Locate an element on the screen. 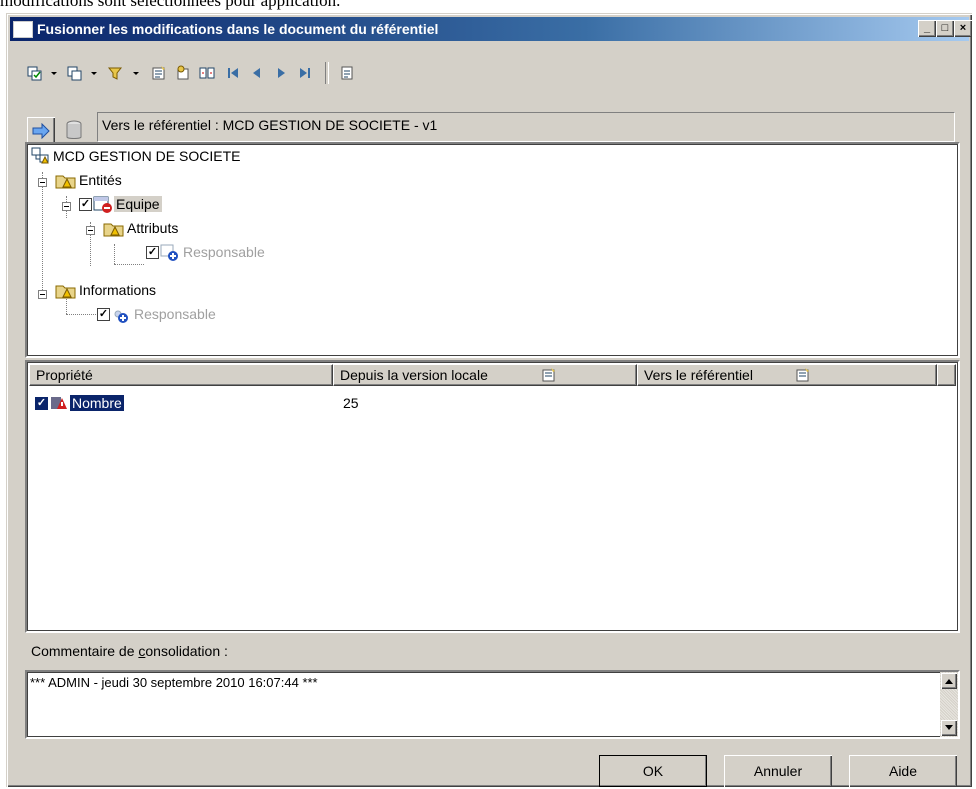 The width and height of the screenshot is (976, 789). arrow-right-icon is located at coordinates (41, 131).